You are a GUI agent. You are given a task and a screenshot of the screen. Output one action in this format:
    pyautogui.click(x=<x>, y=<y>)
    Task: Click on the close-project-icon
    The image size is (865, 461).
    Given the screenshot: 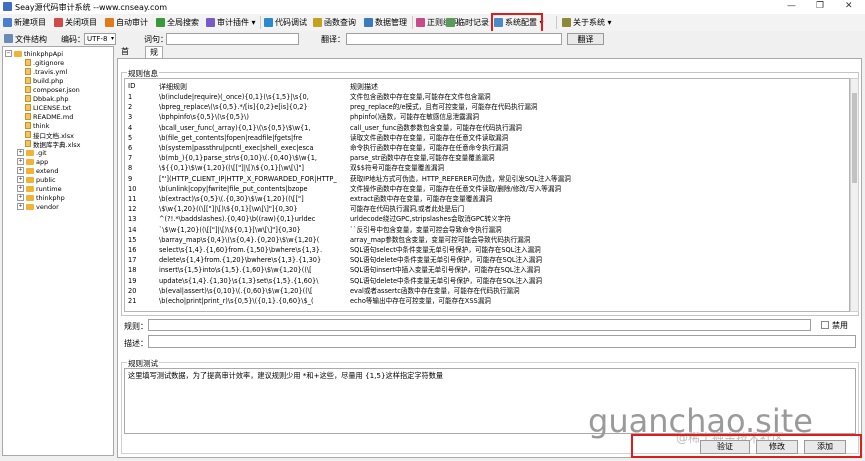 What is the action you would take?
    pyautogui.click(x=58, y=22)
    